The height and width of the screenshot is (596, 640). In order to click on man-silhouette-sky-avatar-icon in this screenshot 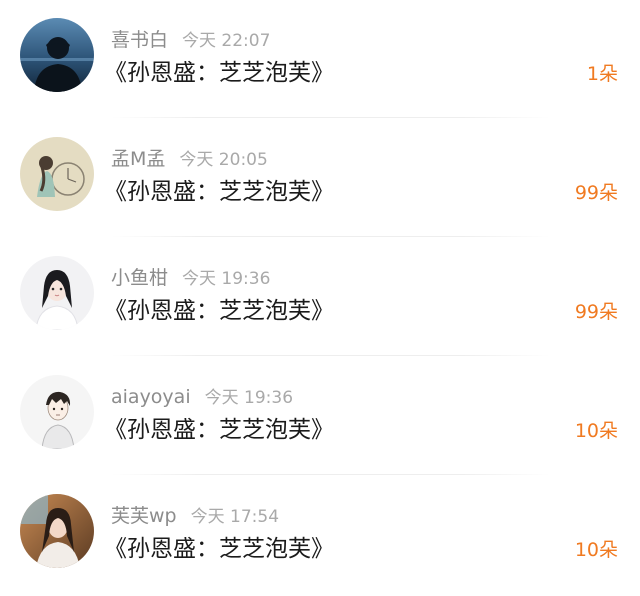, I will do `click(57, 55)`.